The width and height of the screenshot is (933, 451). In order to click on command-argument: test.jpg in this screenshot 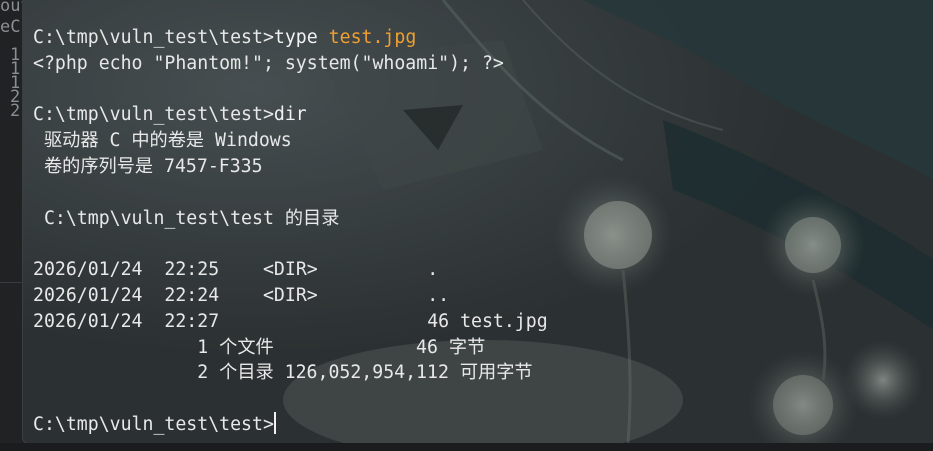, I will do `click(372, 37)`.